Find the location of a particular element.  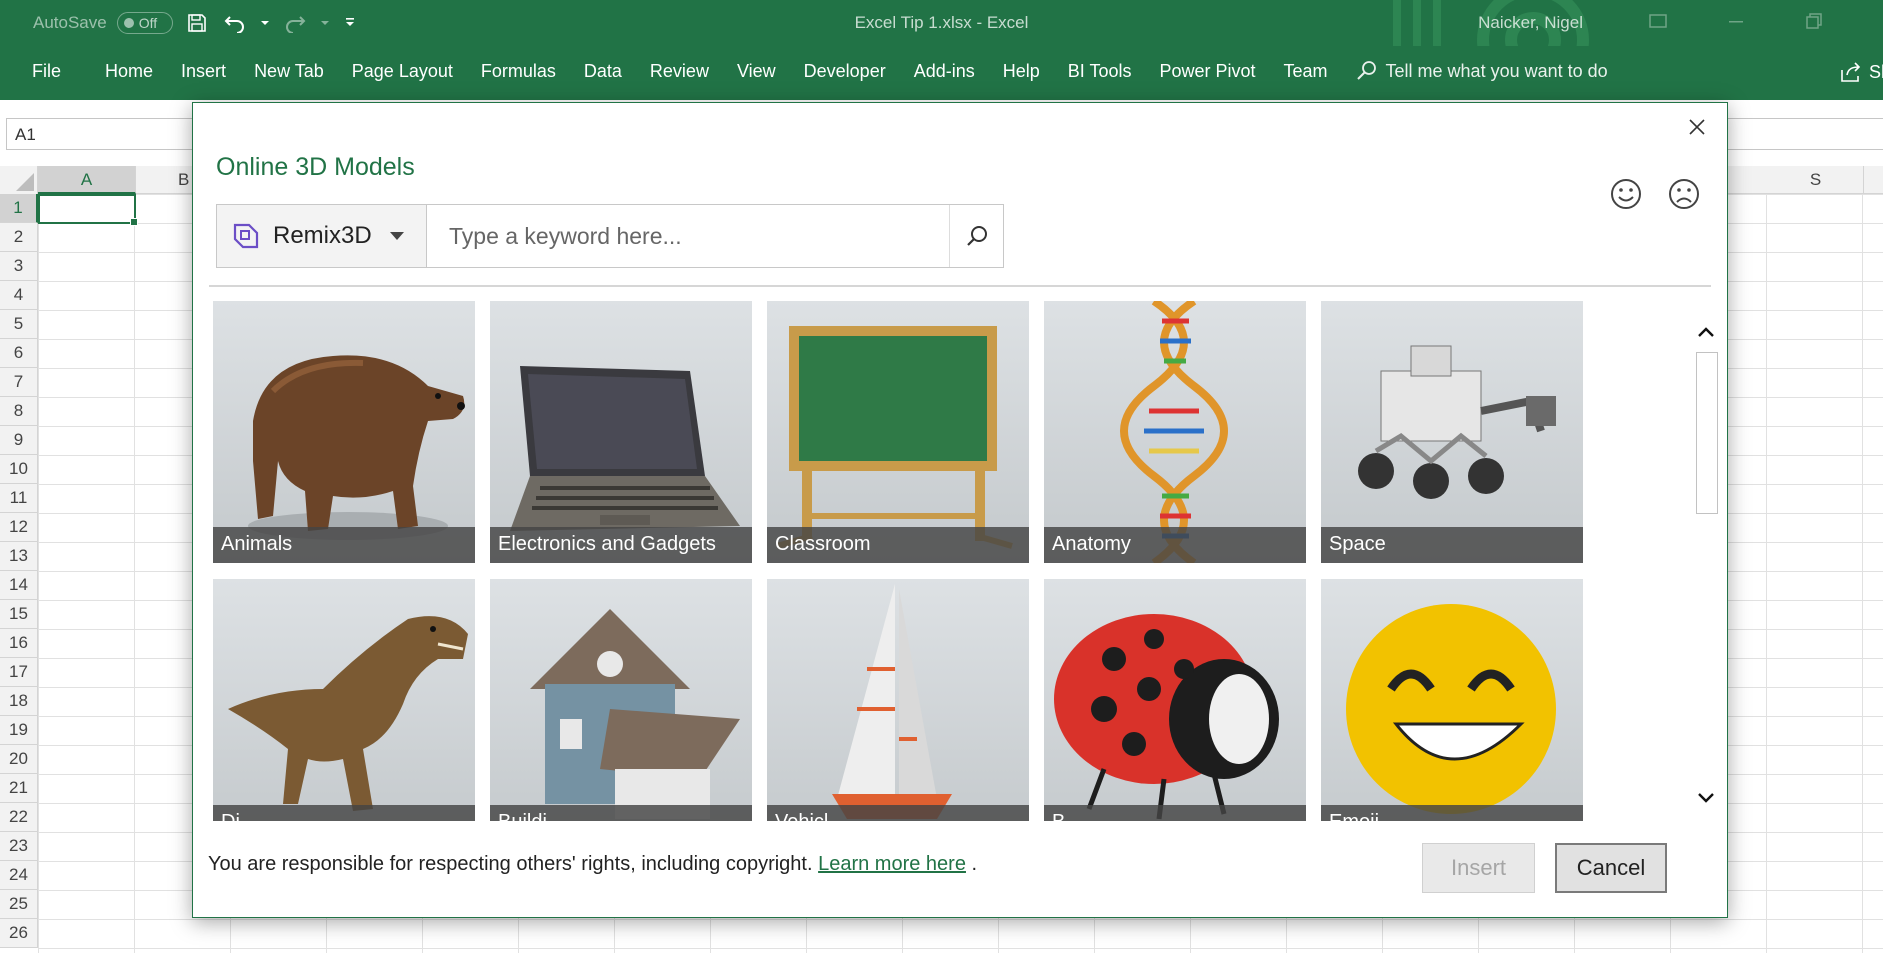

row-header: 7 is located at coordinates (19, 382).